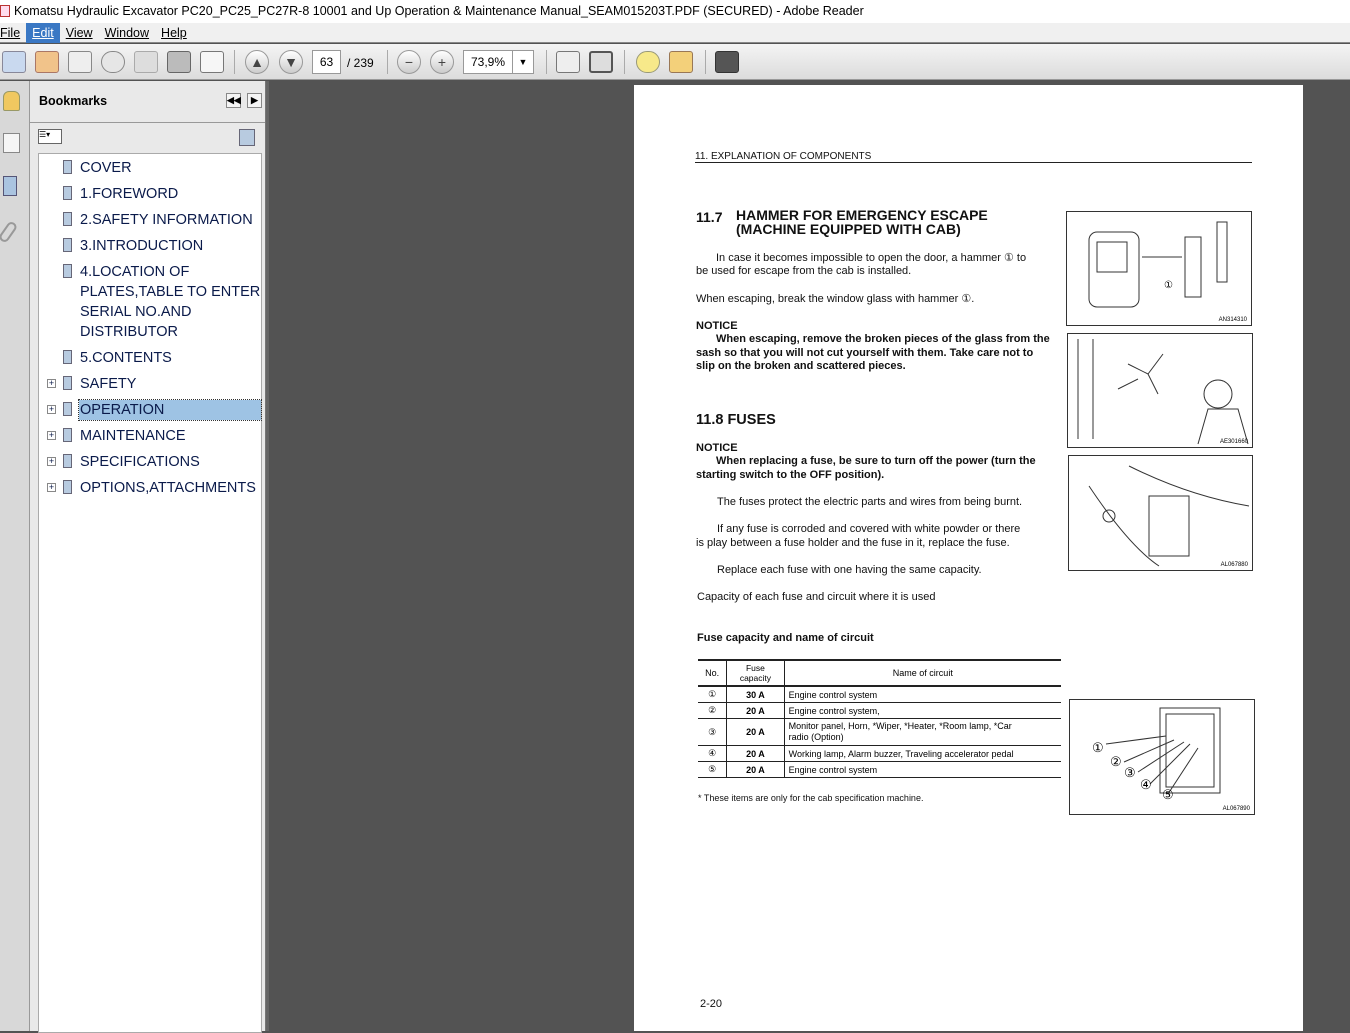 This screenshot has height=1033, width=1350. I want to click on bookmark-item: 3.INTRODUCTION, so click(151, 246).